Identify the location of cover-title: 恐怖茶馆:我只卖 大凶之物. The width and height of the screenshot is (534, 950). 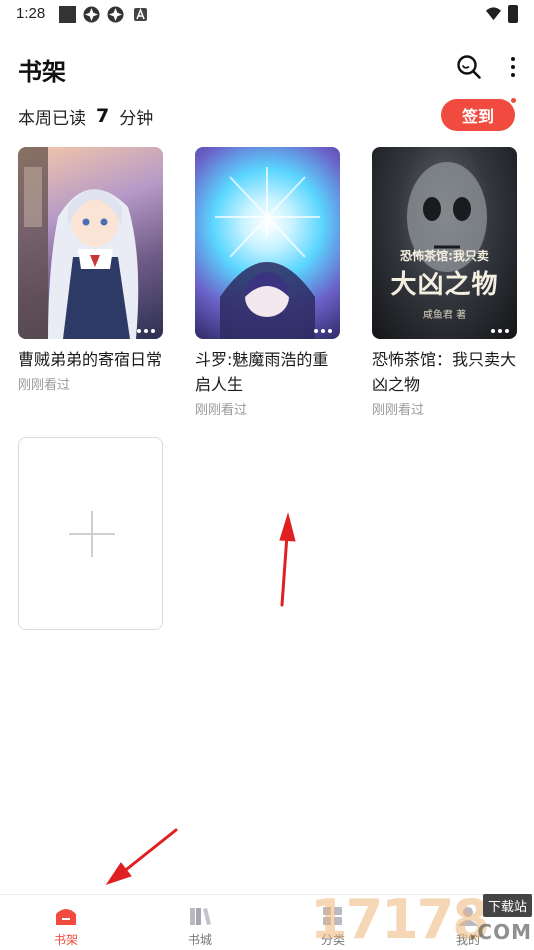
(444, 274).